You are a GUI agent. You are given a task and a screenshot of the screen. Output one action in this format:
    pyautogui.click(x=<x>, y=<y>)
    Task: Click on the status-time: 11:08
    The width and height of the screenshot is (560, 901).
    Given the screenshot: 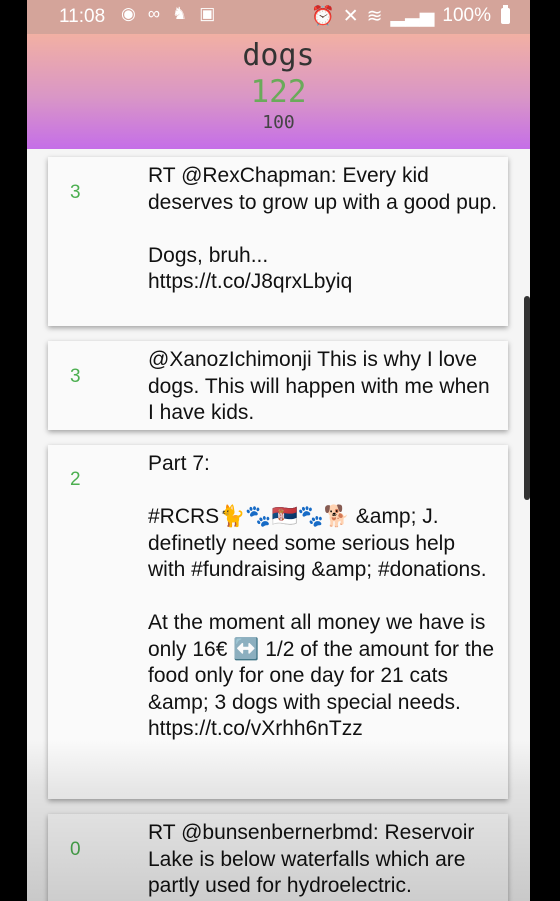 What is the action you would take?
    pyautogui.click(x=82, y=16)
    